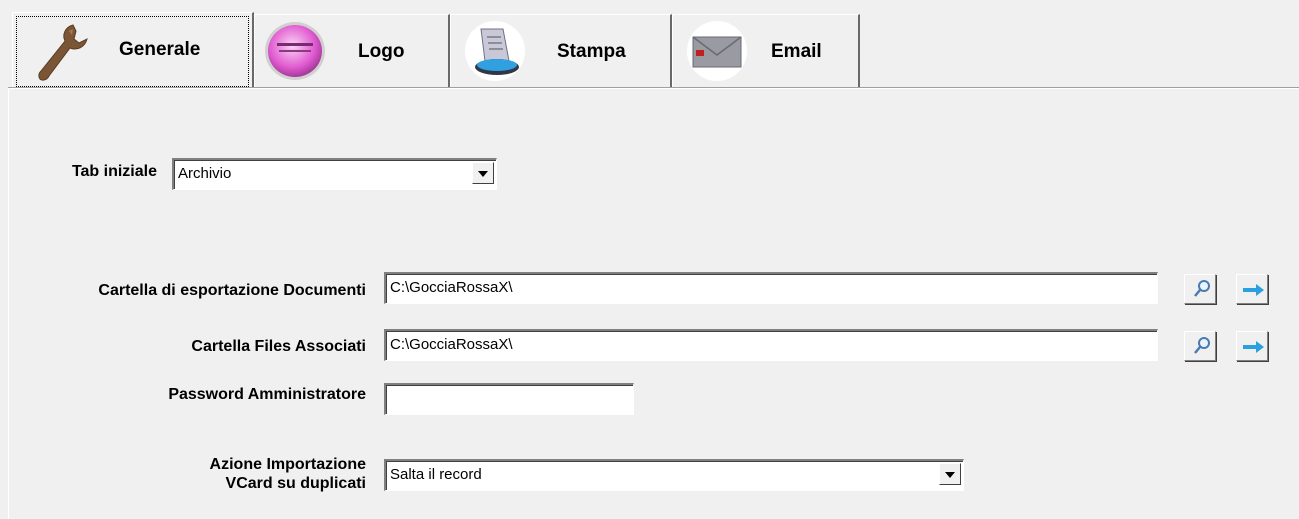  What do you see at coordinates (451, 344) in the screenshot?
I see `cartella-files-value: C:\GocciaRossaX\` at bounding box center [451, 344].